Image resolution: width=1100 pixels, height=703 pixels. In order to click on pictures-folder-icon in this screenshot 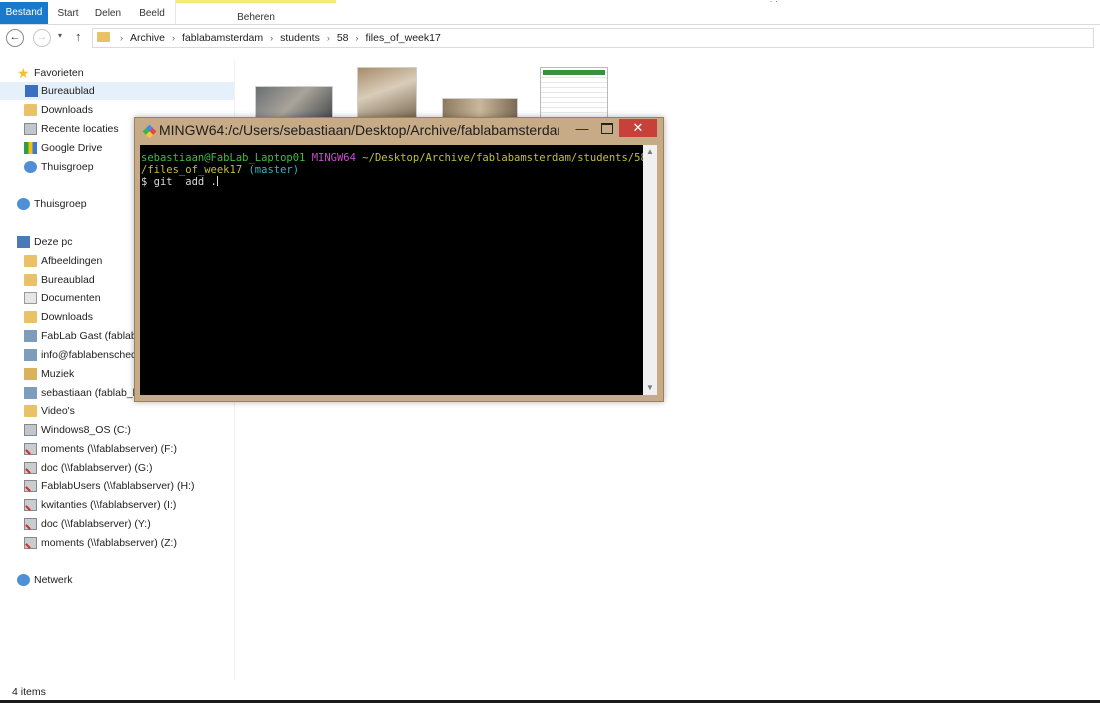, I will do `click(30, 261)`.